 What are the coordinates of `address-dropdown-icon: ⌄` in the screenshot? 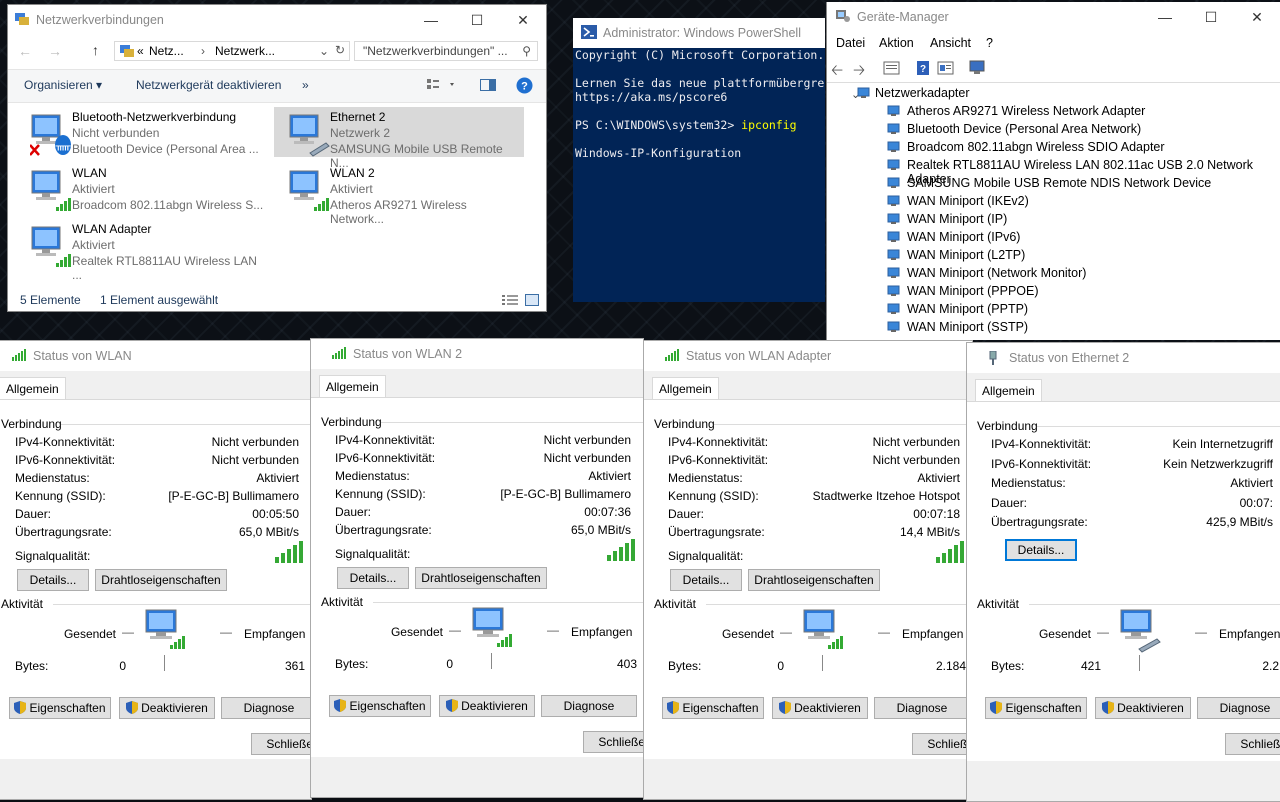 It's located at (324, 51).